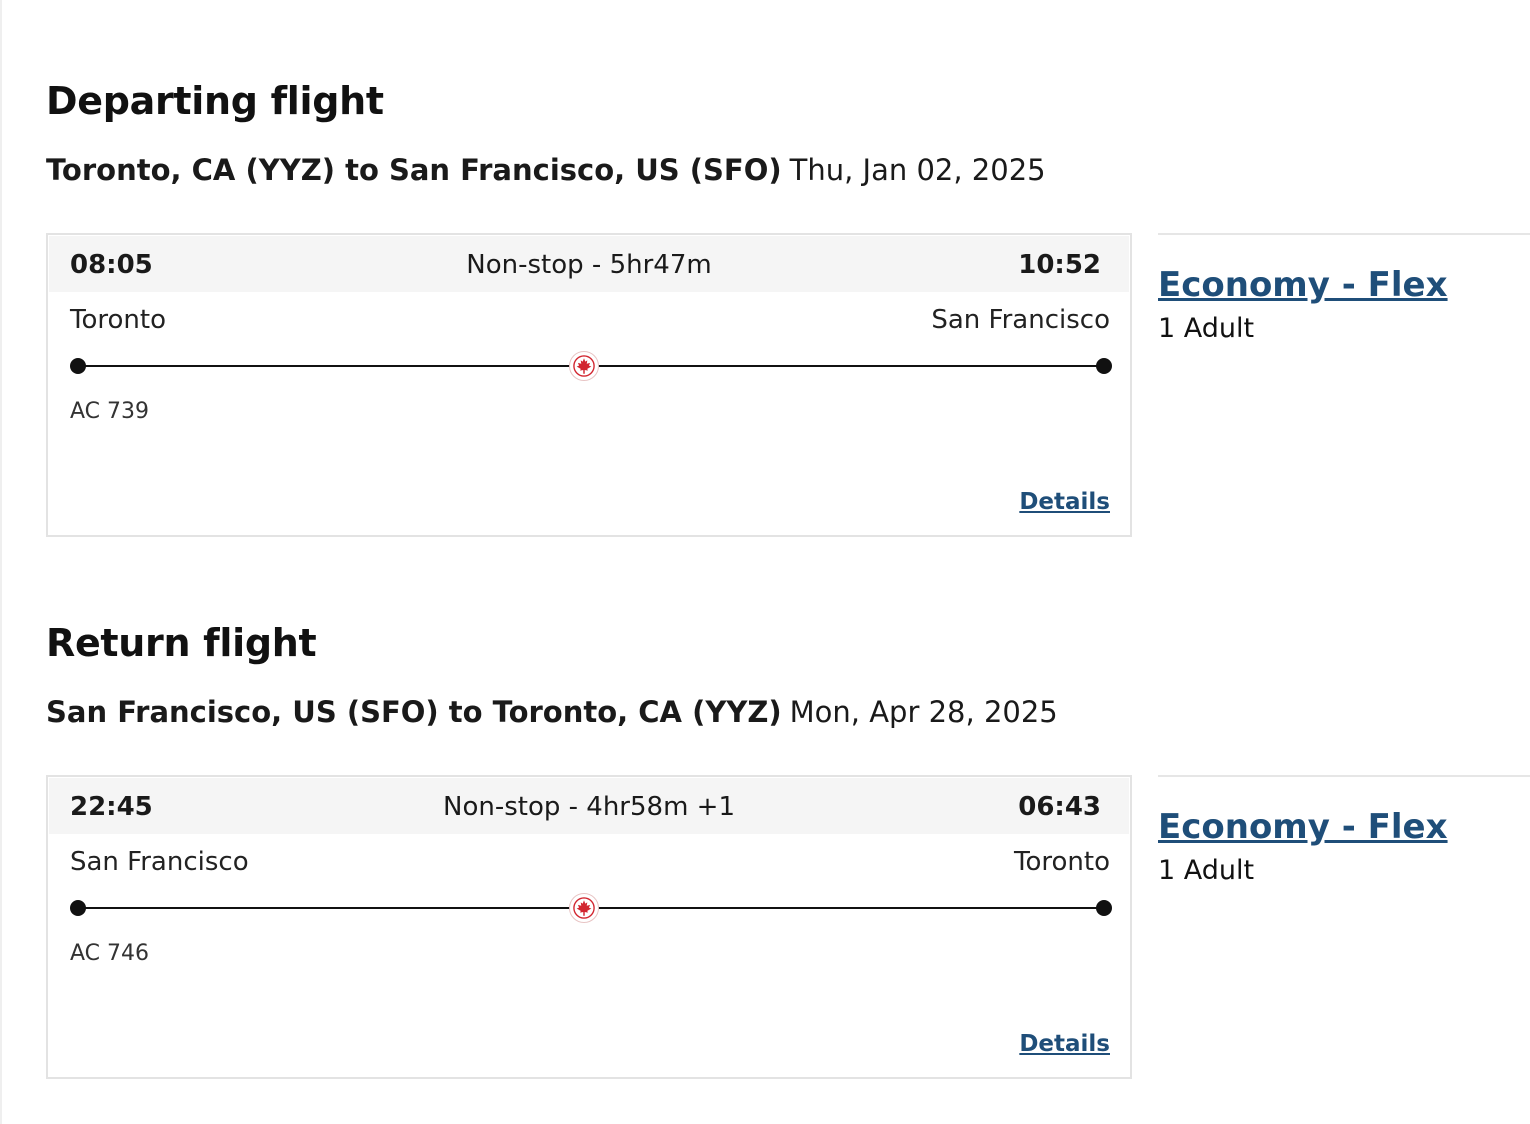  What do you see at coordinates (215, 101) in the screenshot?
I see `section-title-departing: Departing flight` at bounding box center [215, 101].